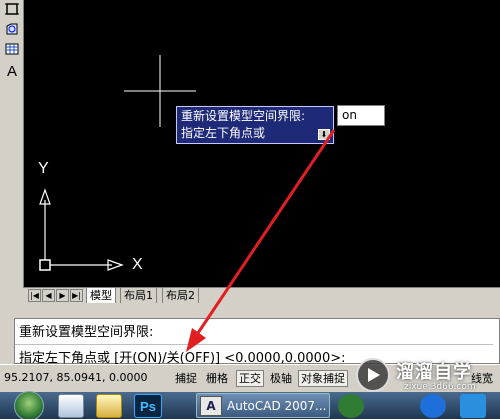  What do you see at coordinates (255, 125) in the screenshot?
I see `dynamic-input-tooltip: 重新设置模型空间界限: 指定左下角点或 ⬇` at bounding box center [255, 125].